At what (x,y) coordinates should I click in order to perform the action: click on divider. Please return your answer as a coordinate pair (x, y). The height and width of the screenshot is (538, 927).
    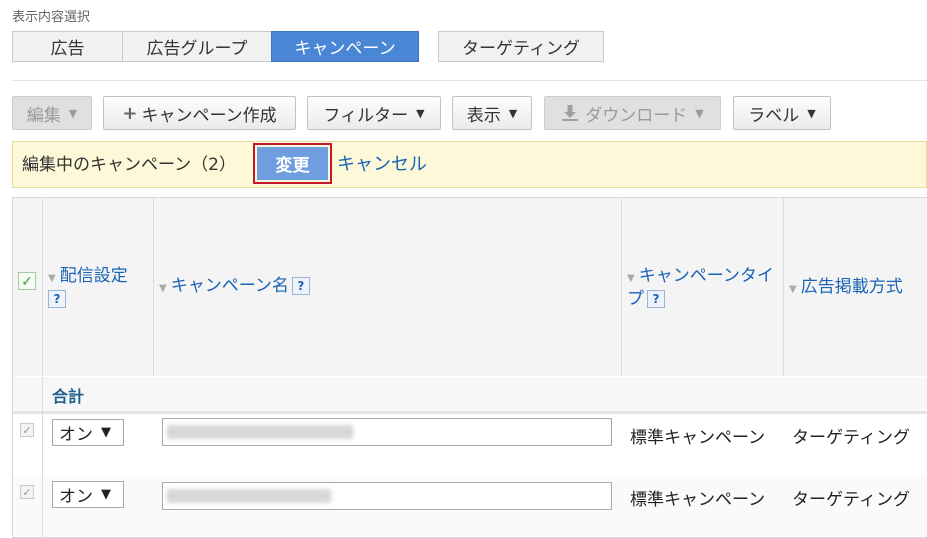
    Looking at the image, I should click on (469, 80).